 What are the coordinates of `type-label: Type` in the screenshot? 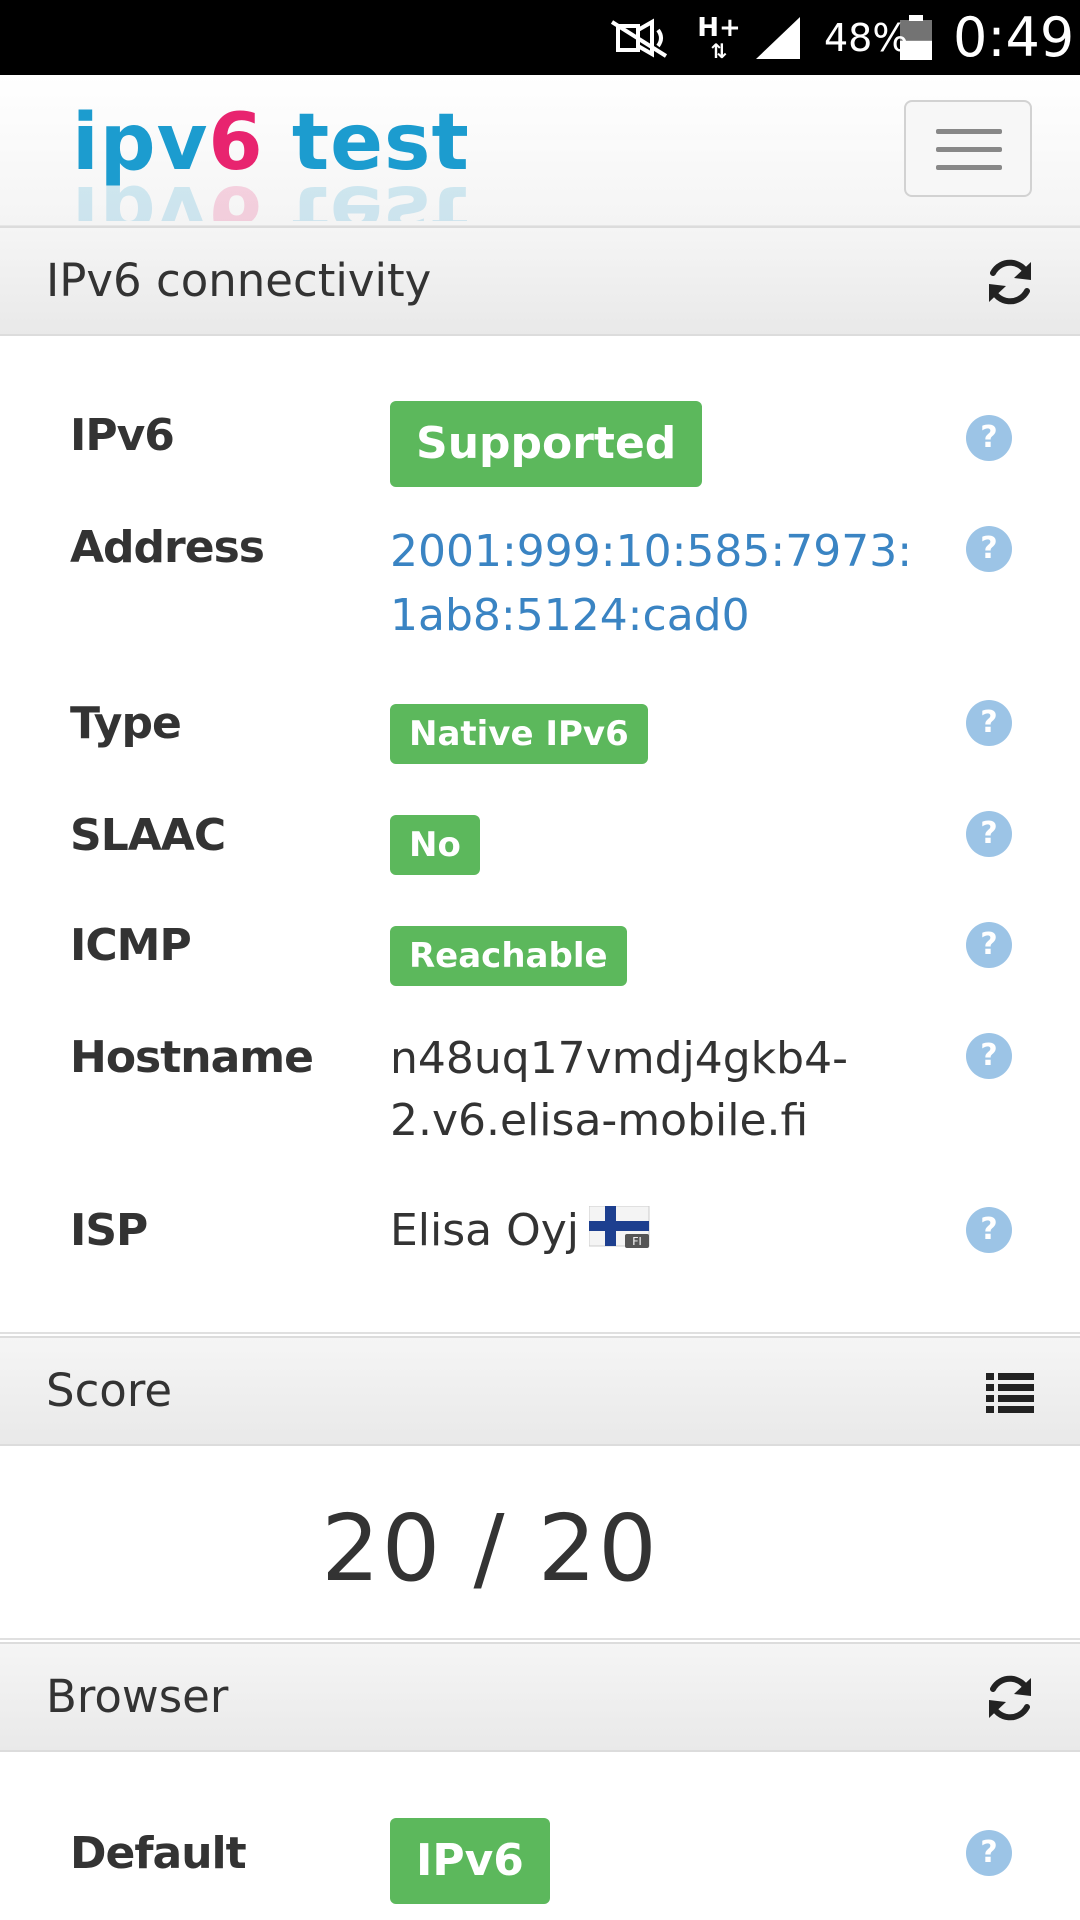 It's located at (126, 723).